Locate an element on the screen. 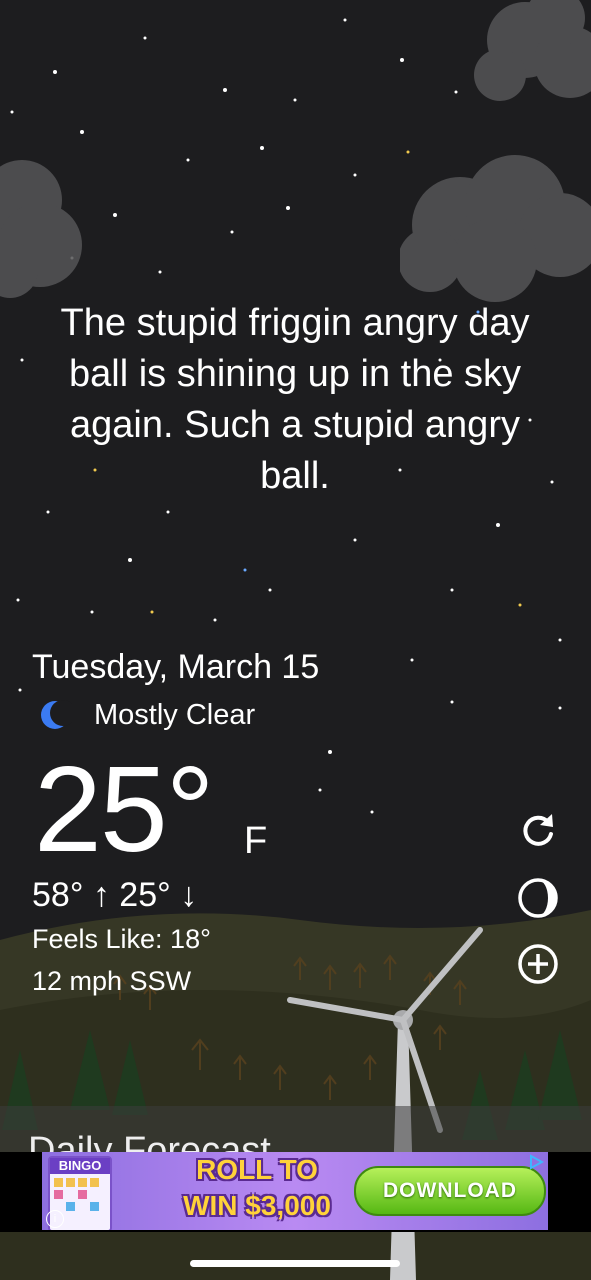 The height and width of the screenshot is (1280, 591). message-line: The stupid friggin angry day is located at coordinates (295, 323).